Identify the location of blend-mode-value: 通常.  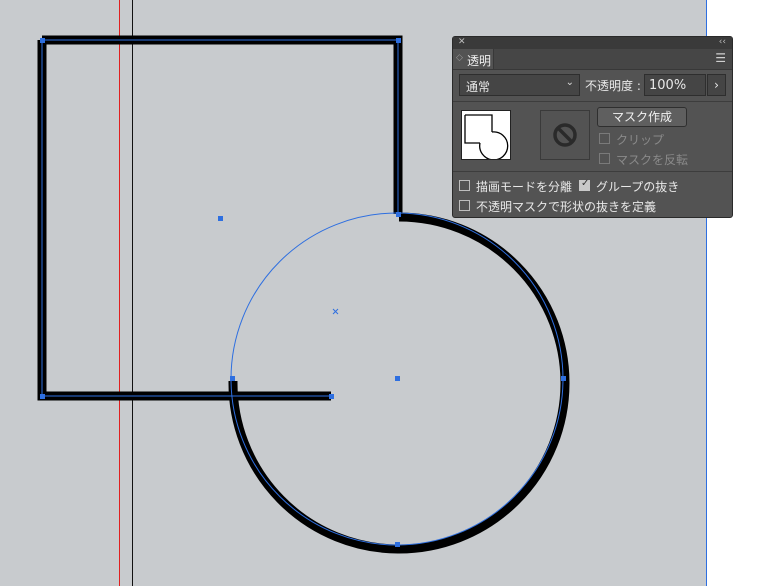
(478, 87).